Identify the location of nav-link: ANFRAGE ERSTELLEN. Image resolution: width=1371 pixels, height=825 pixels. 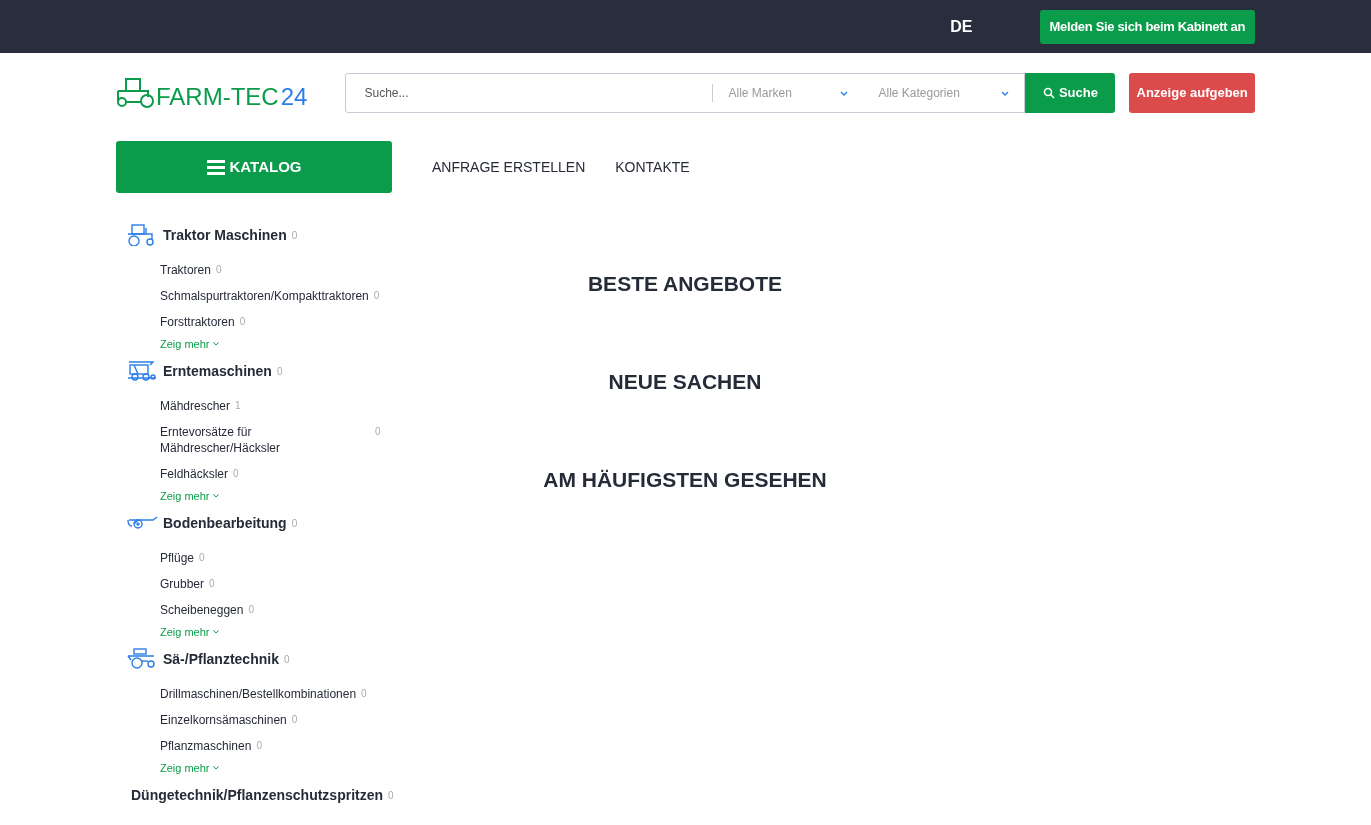
(509, 167).